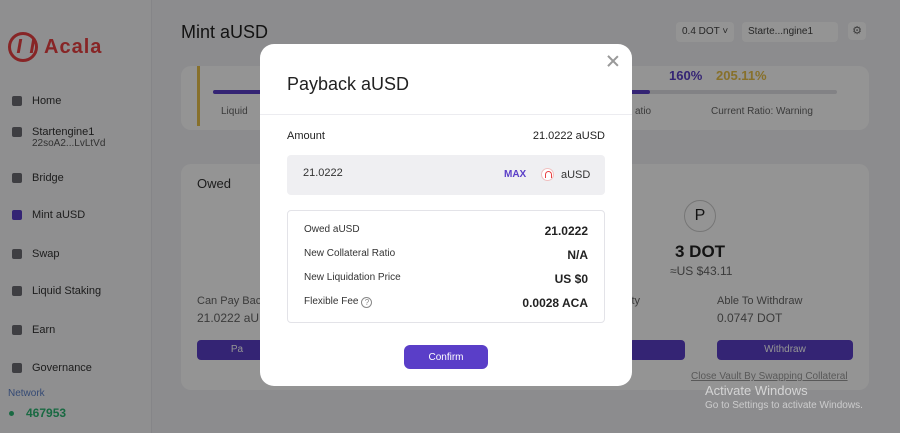 The width and height of the screenshot is (900, 433). What do you see at coordinates (446, 304) in the screenshot?
I see `summary-row-fee: Flexible Fee? 0.0028 ACA` at bounding box center [446, 304].